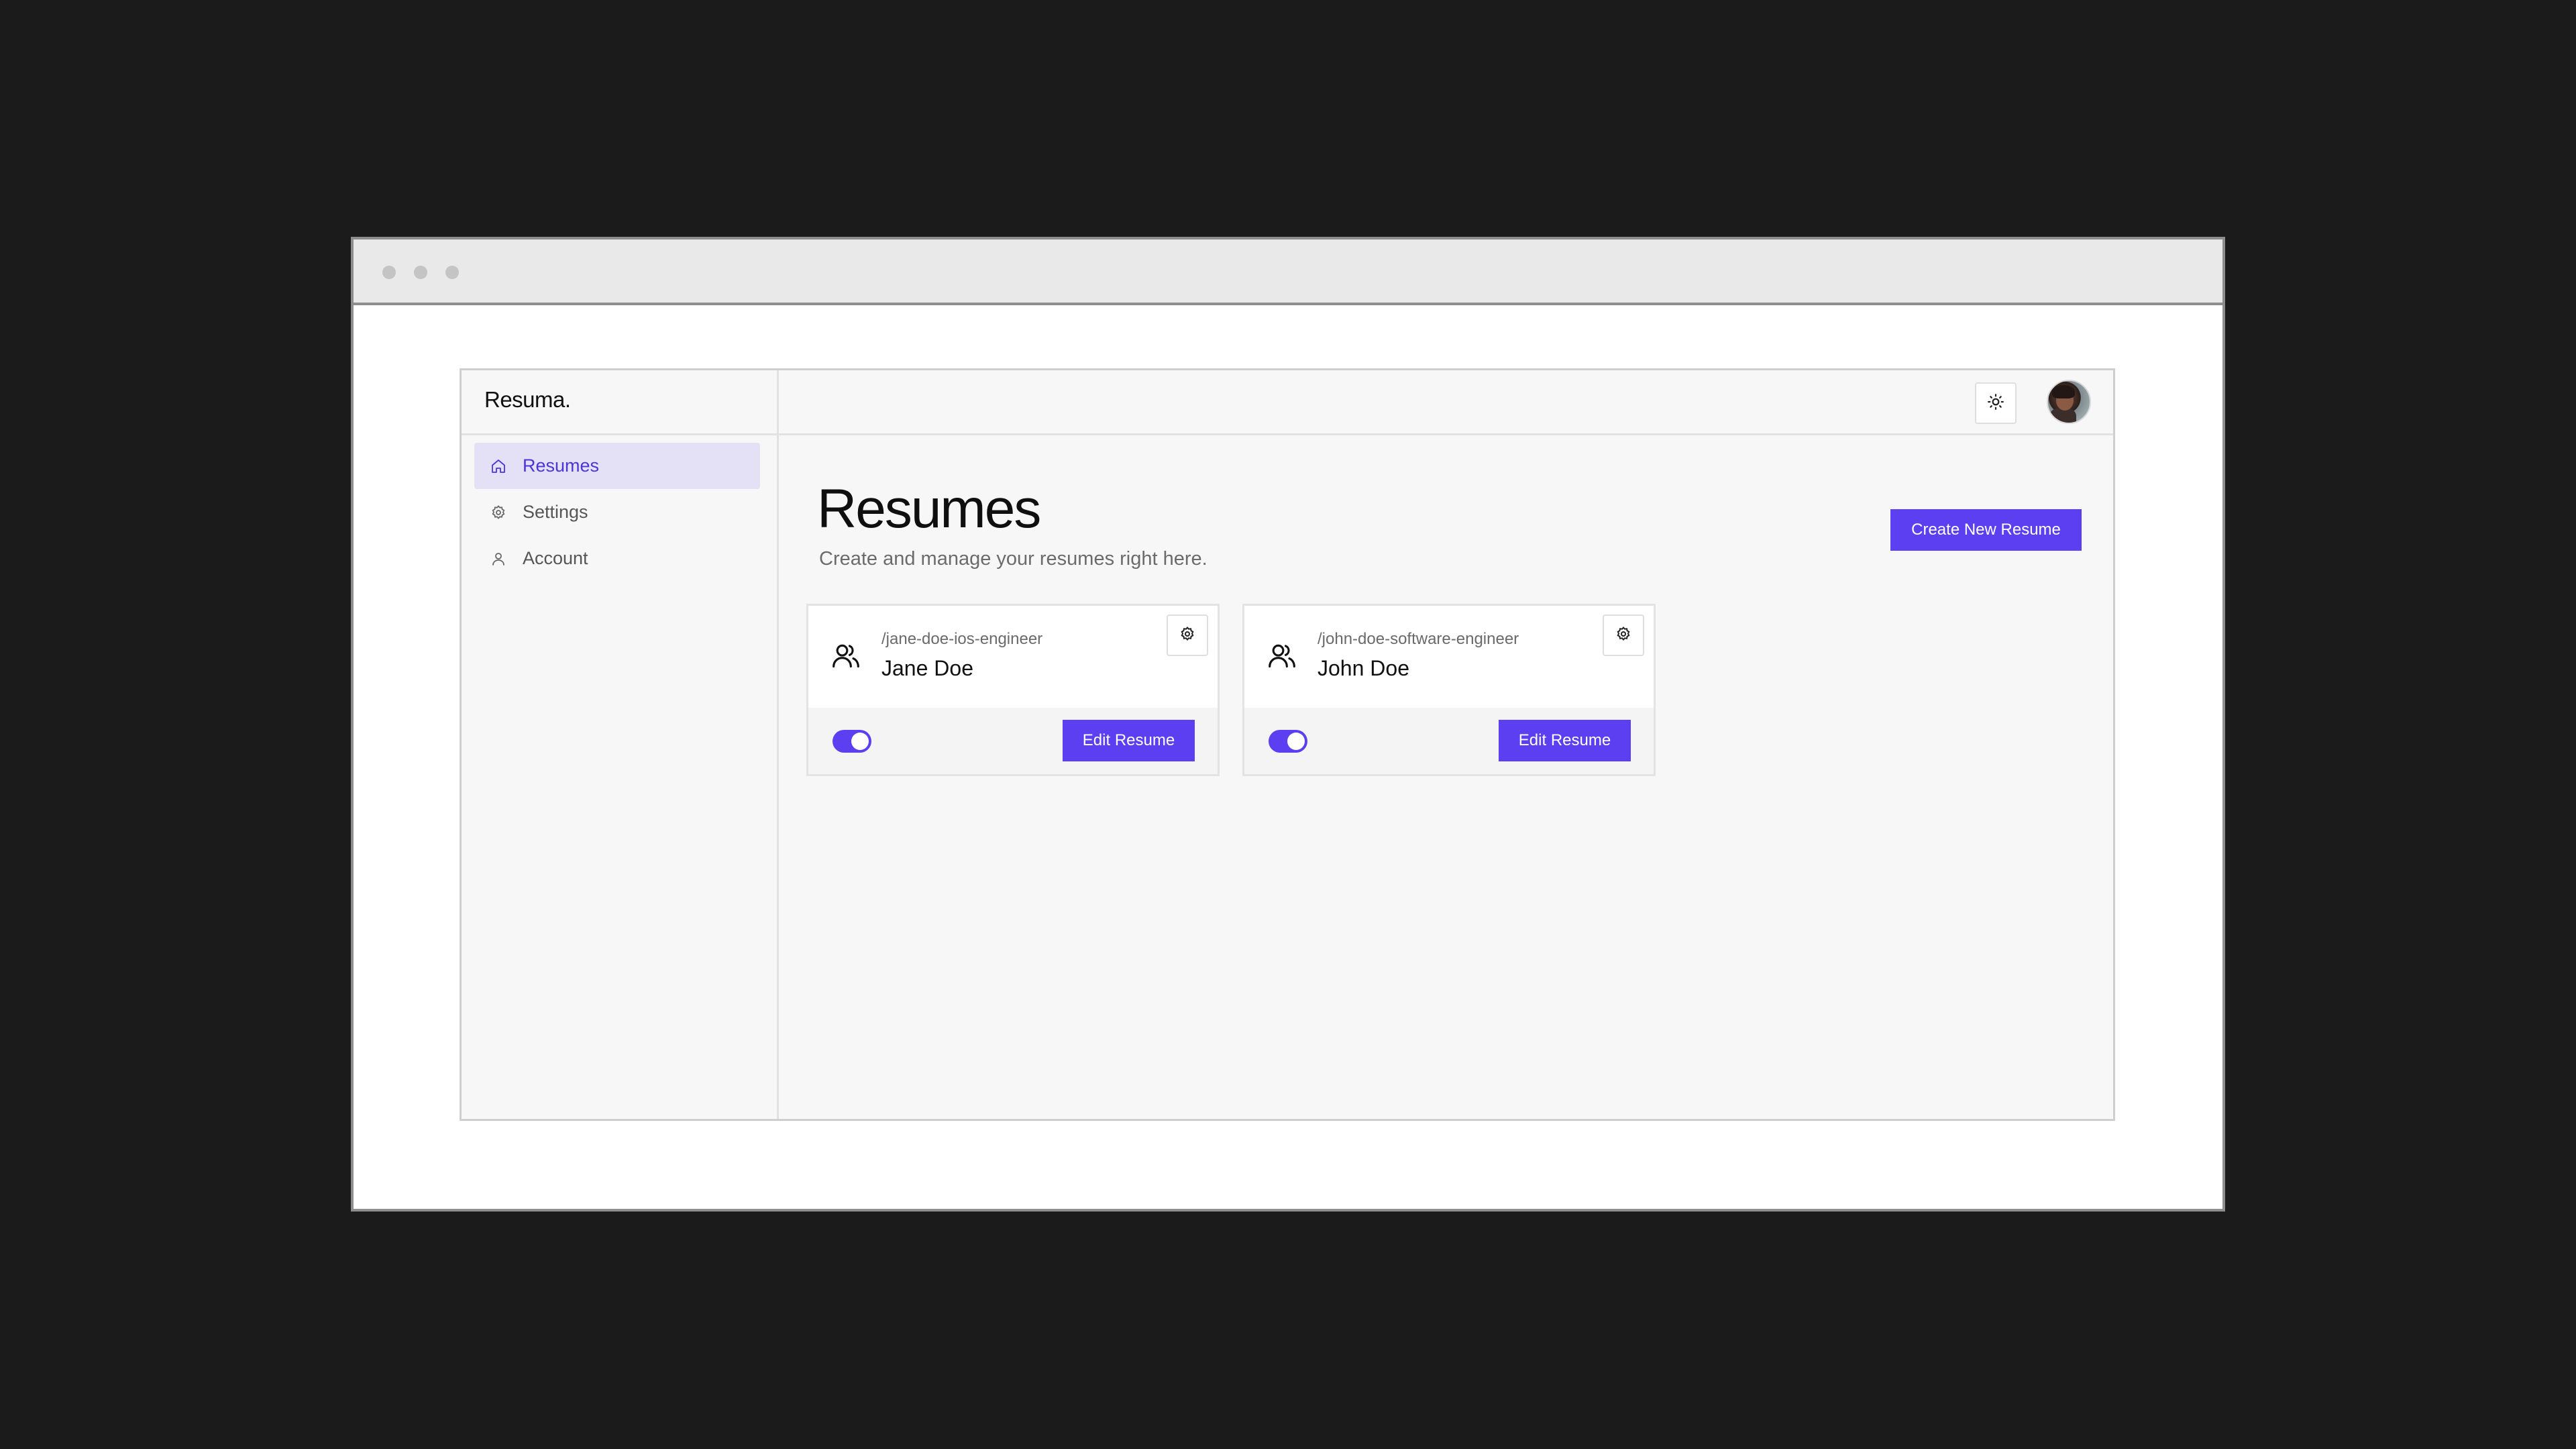 This screenshot has height=1449, width=2576. I want to click on avatar, so click(2069, 402).